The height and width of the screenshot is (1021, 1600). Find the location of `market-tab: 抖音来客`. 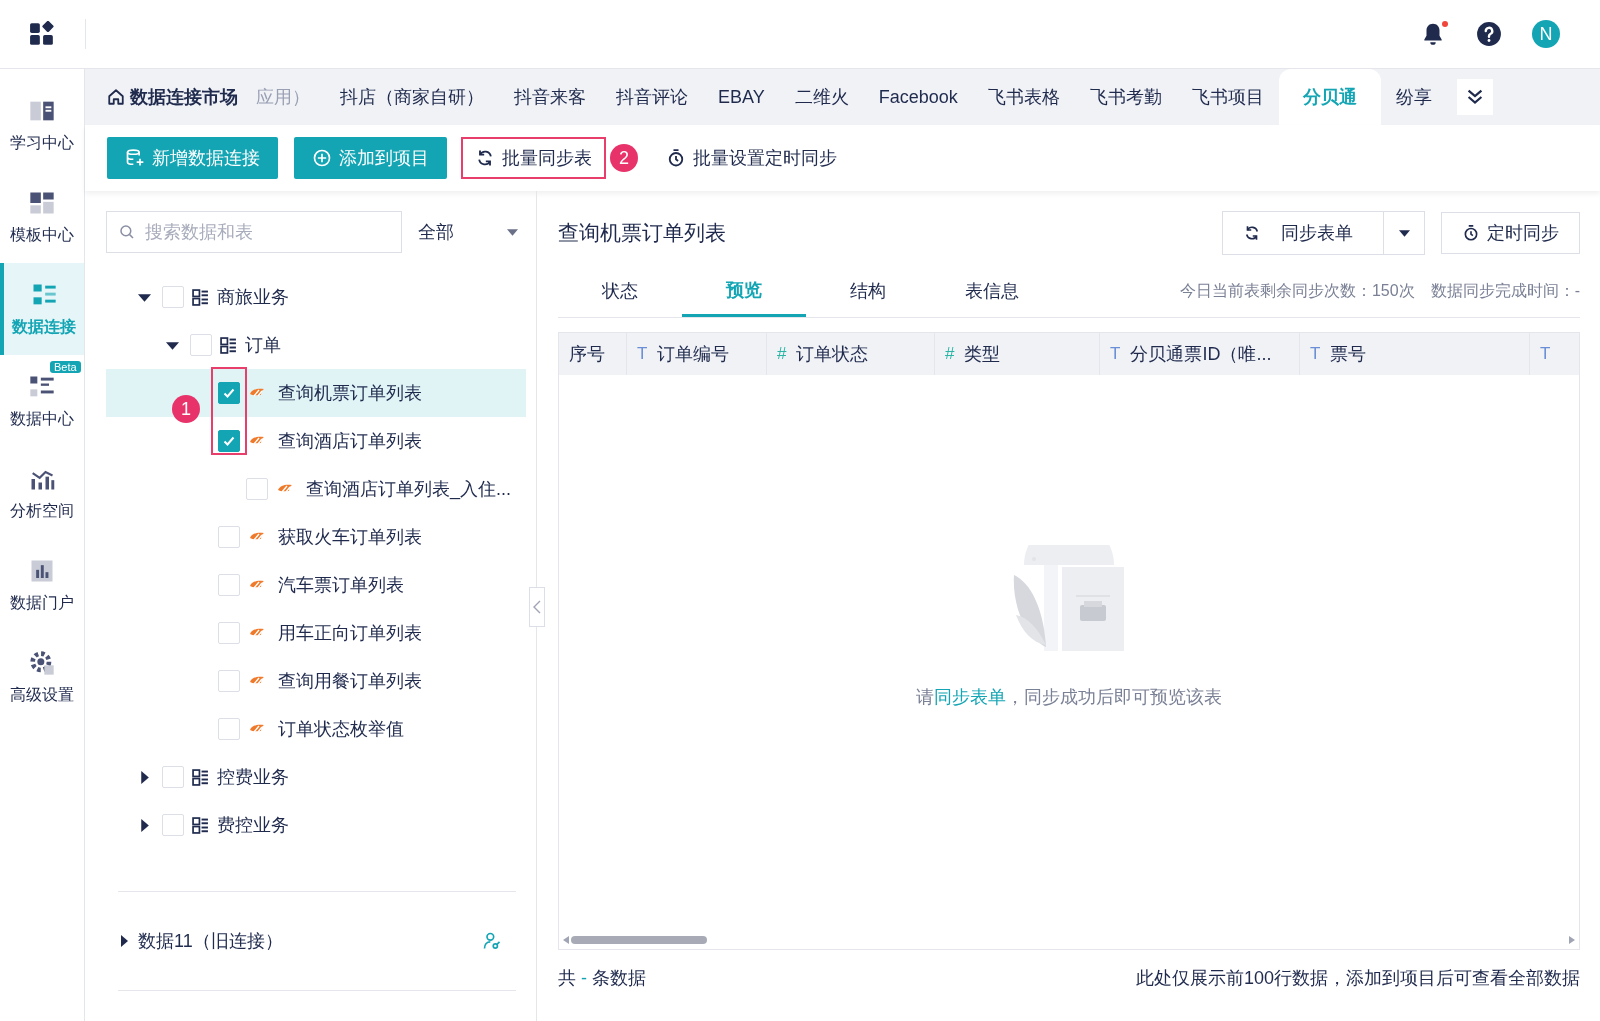

market-tab: 抖音来客 is located at coordinates (550, 97).